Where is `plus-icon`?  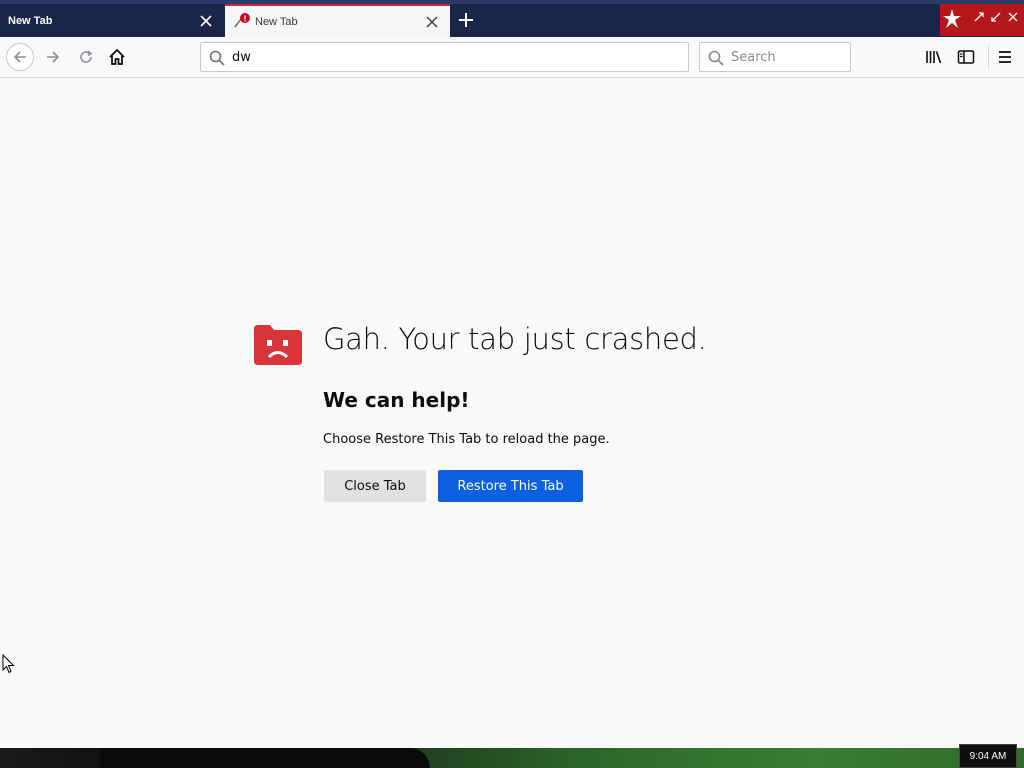
plus-icon is located at coordinates (466, 20).